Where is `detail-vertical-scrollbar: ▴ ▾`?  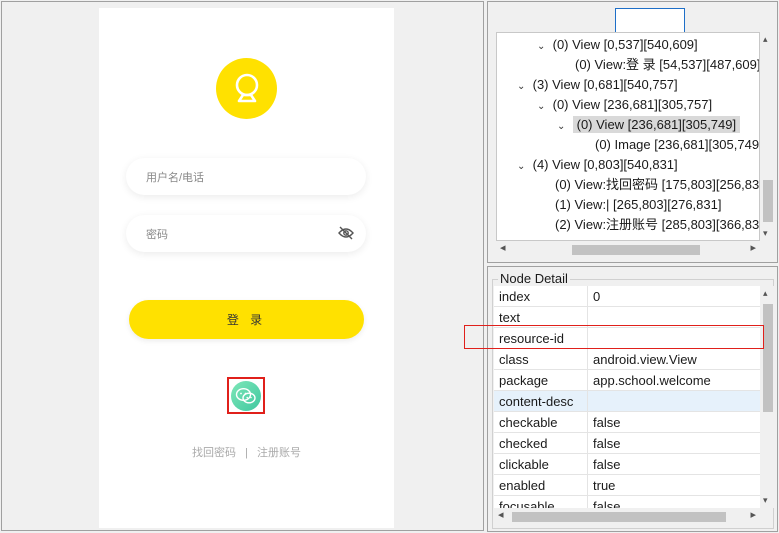
detail-vertical-scrollbar: ▴ ▾ is located at coordinates (768, 397).